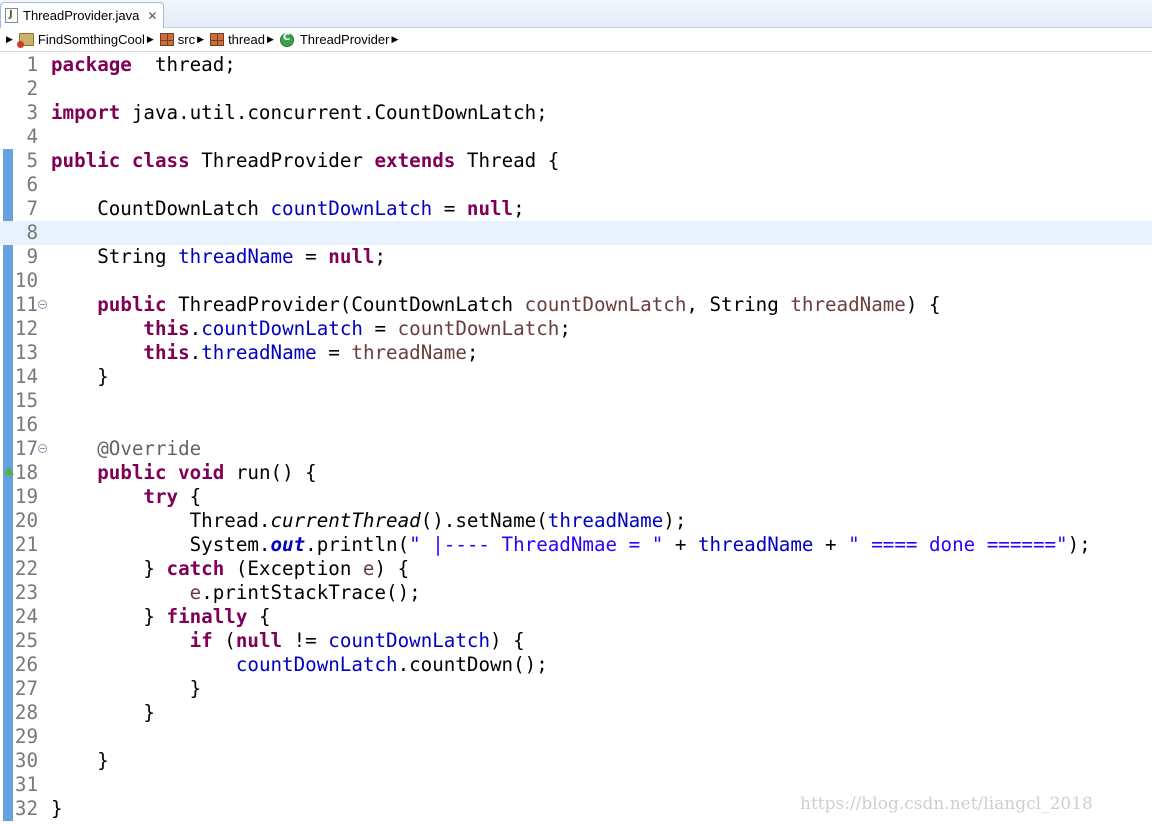 The height and width of the screenshot is (824, 1152). What do you see at coordinates (82, 15) in the screenshot?
I see `editor-tab-threadprovider: ThreadProvider.java ✕` at bounding box center [82, 15].